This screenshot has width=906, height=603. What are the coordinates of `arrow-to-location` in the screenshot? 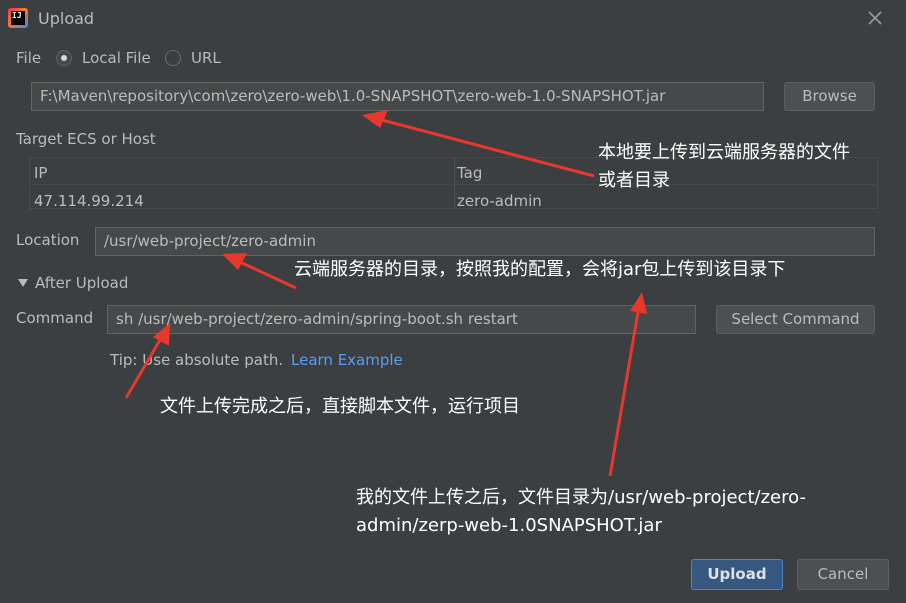 It's located at (259, 271).